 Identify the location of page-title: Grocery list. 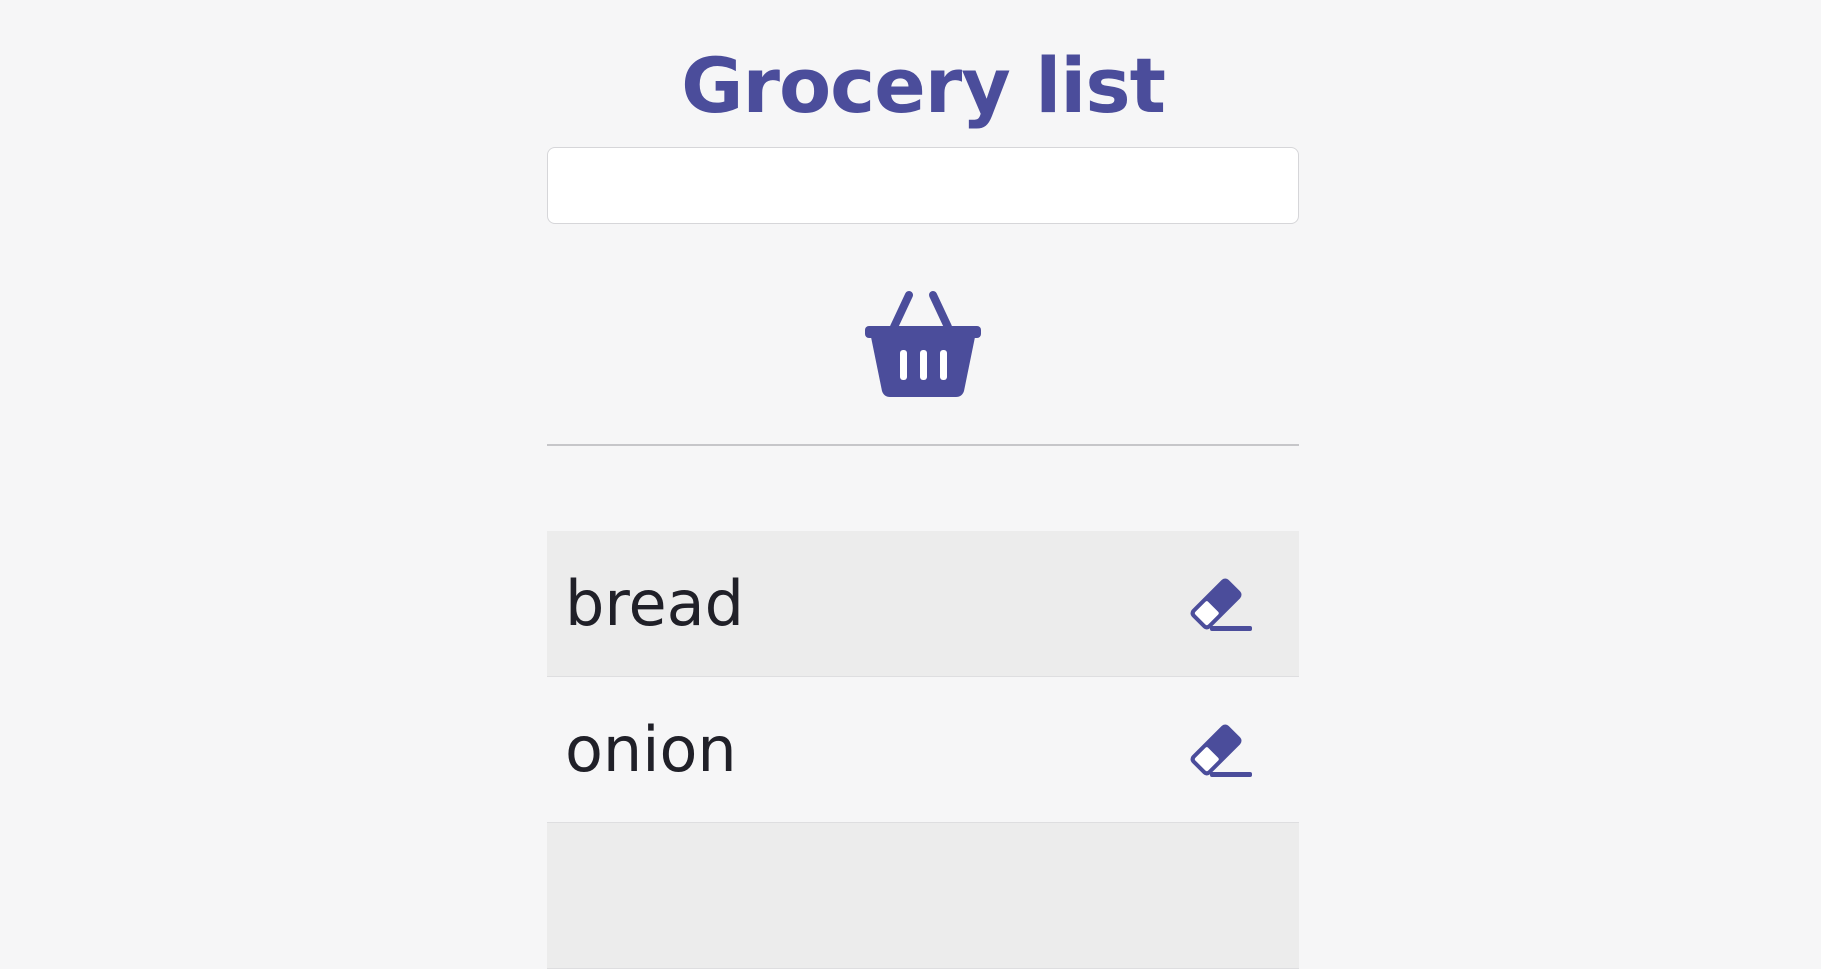
(923, 85).